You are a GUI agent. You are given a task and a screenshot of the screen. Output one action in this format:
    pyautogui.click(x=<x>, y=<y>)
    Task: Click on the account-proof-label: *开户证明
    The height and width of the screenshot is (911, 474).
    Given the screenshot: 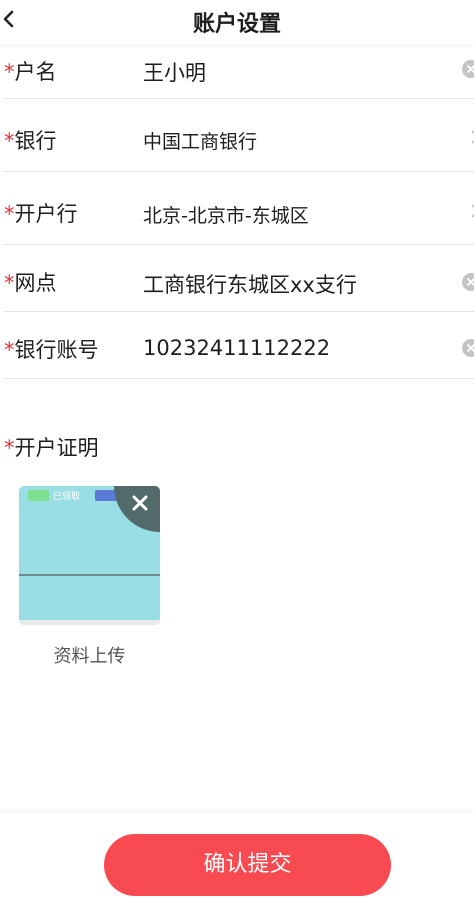 What is the action you would take?
    pyautogui.click(x=51, y=447)
    